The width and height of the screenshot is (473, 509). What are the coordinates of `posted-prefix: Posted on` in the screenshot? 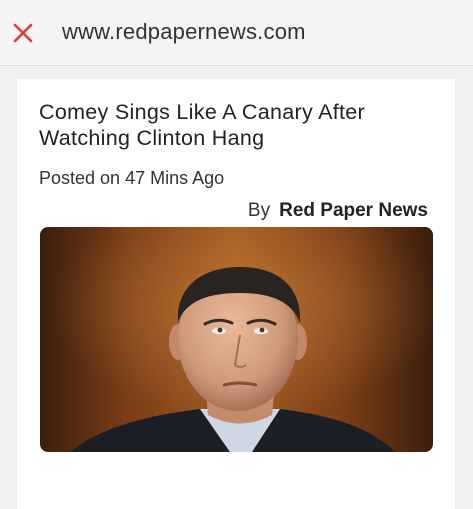 It's located at (80, 178).